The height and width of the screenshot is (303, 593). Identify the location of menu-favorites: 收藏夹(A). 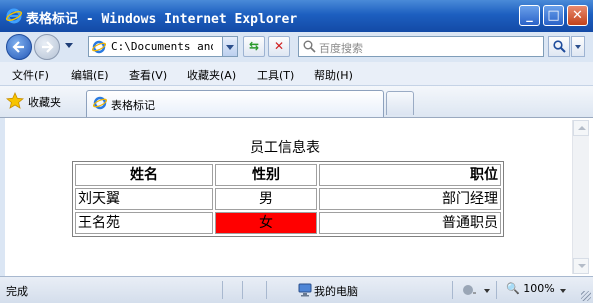
(211, 75).